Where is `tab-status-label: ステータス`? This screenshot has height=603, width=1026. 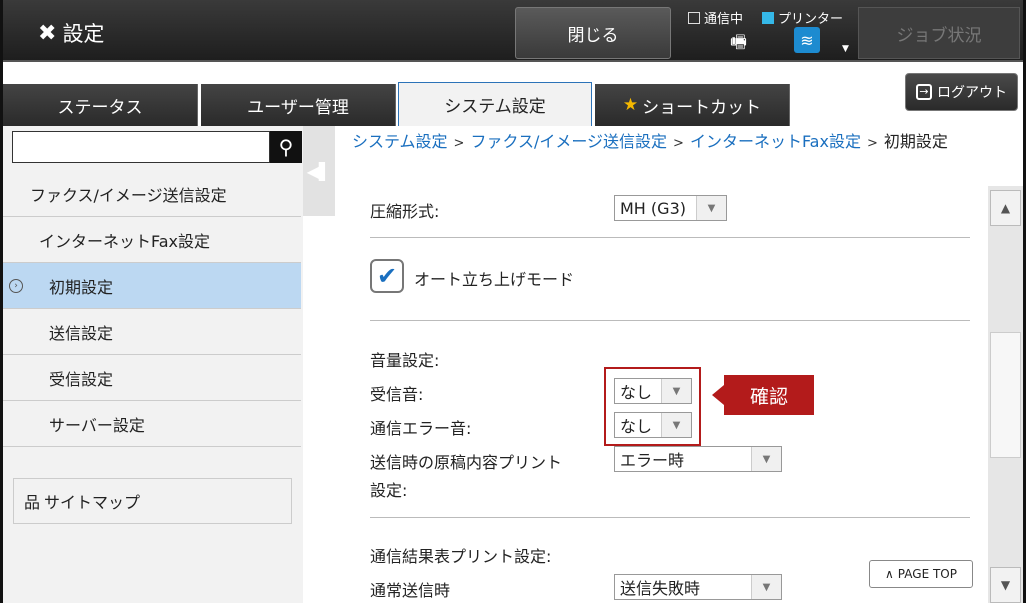 tab-status-label: ステータス is located at coordinates (100, 107).